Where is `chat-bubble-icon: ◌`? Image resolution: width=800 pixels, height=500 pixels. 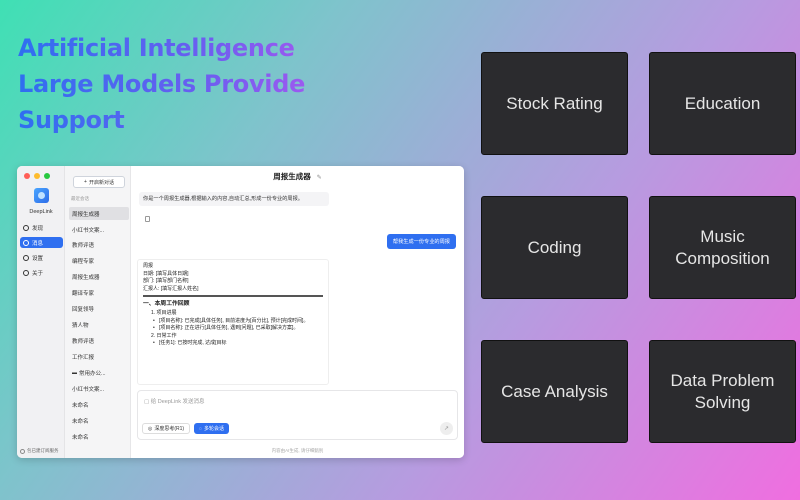 chat-bubble-icon: ◌ is located at coordinates (200, 428).